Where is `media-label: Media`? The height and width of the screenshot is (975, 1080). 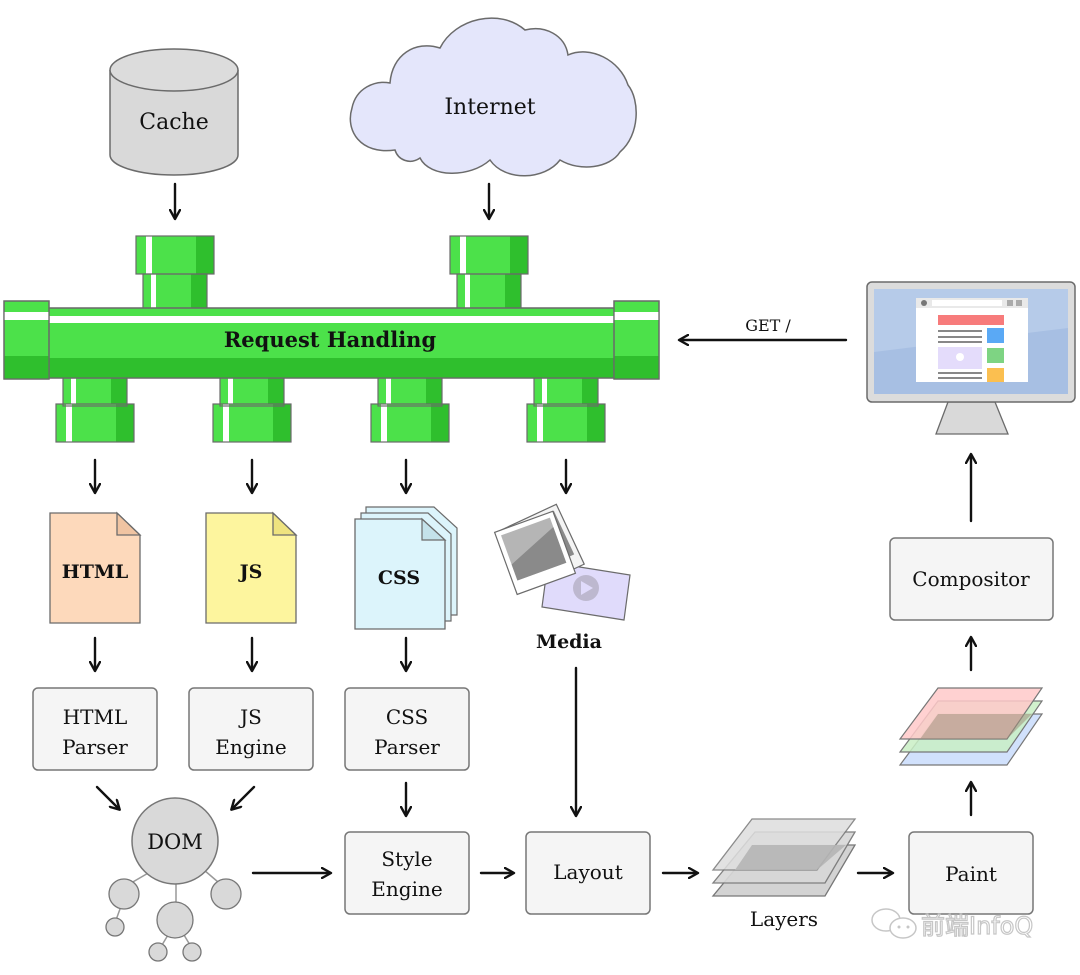
media-label: Media is located at coordinates (569, 642).